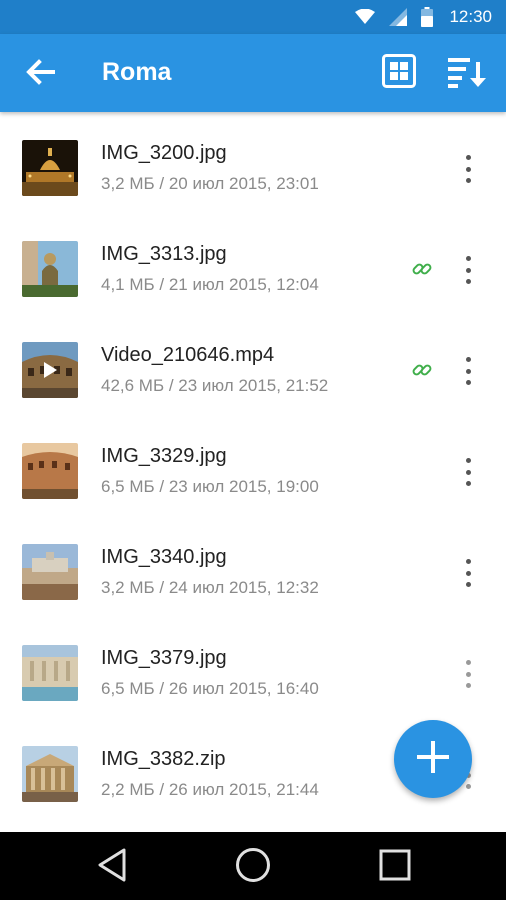 This screenshot has height=900, width=506. I want to click on file-meta: 3,2 МБ / 20 июл 2015, 23:01, so click(210, 183).